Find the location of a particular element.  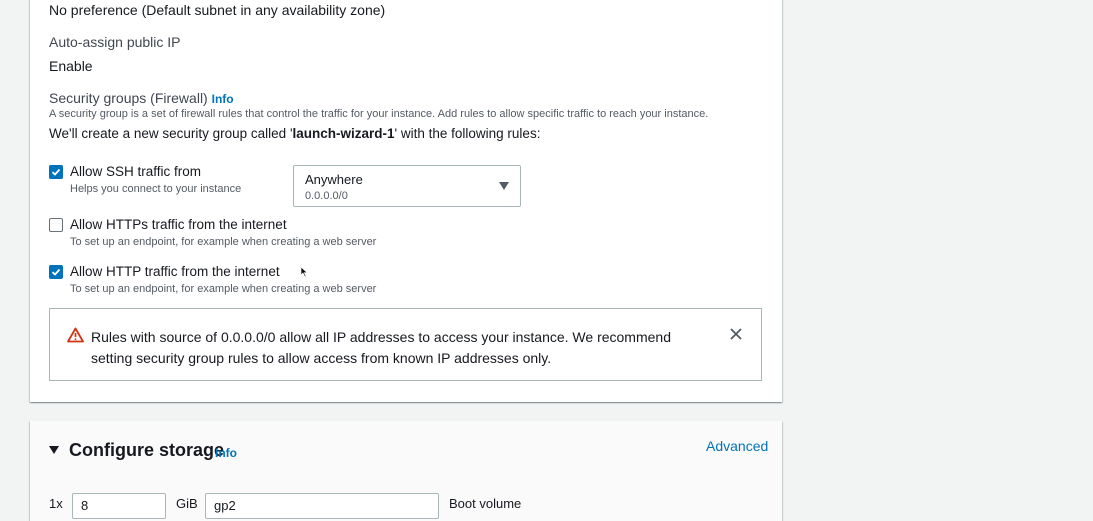

advanced-link: Advanced is located at coordinates (737, 446).